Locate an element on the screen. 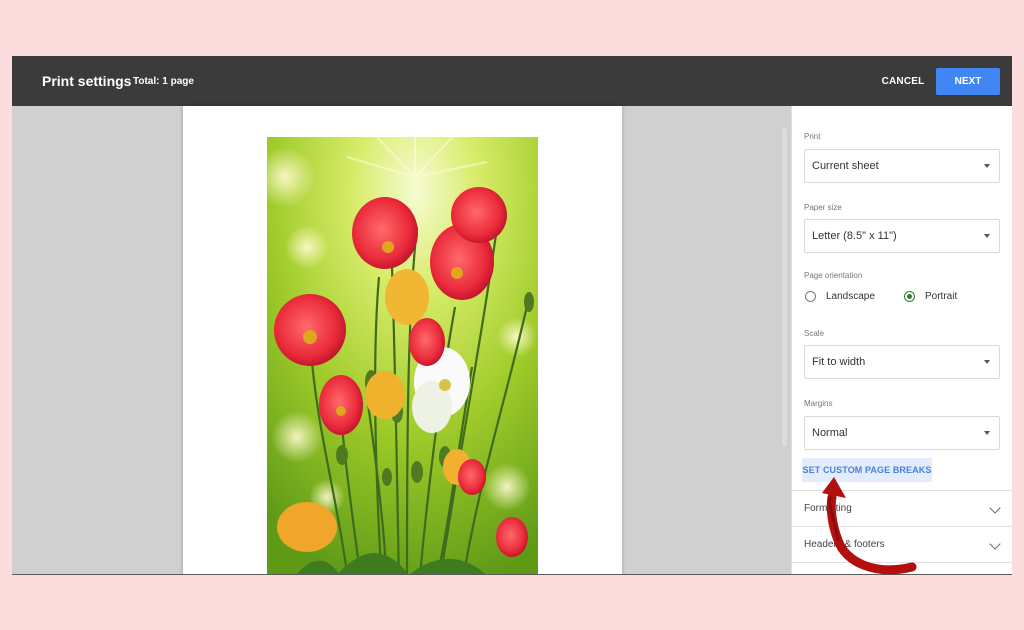 This screenshot has height=630, width=1024. print-label: Print is located at coordinates (812, 136).